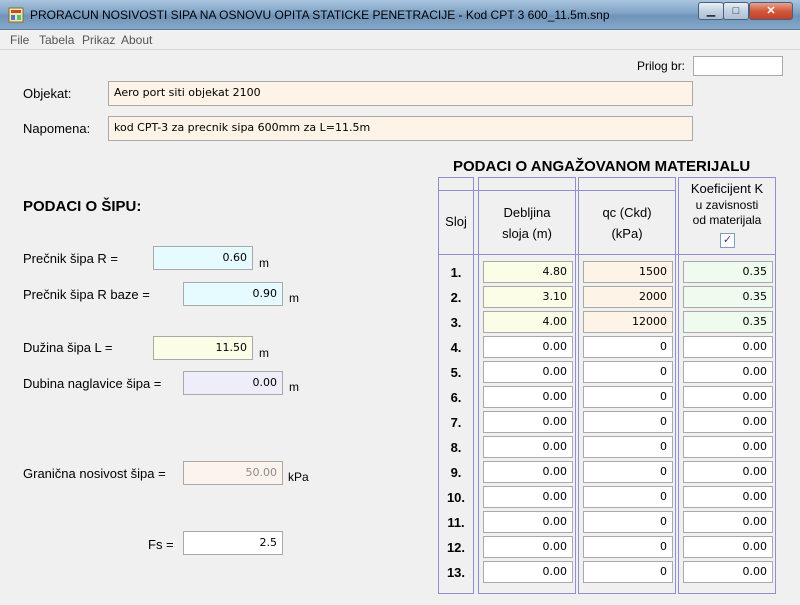 This screenshot has width=800, height=605. What do you see at coordinates (456, 297) in the screenshot?
I see `row-number: 2.` at bounding box center [456, 297].